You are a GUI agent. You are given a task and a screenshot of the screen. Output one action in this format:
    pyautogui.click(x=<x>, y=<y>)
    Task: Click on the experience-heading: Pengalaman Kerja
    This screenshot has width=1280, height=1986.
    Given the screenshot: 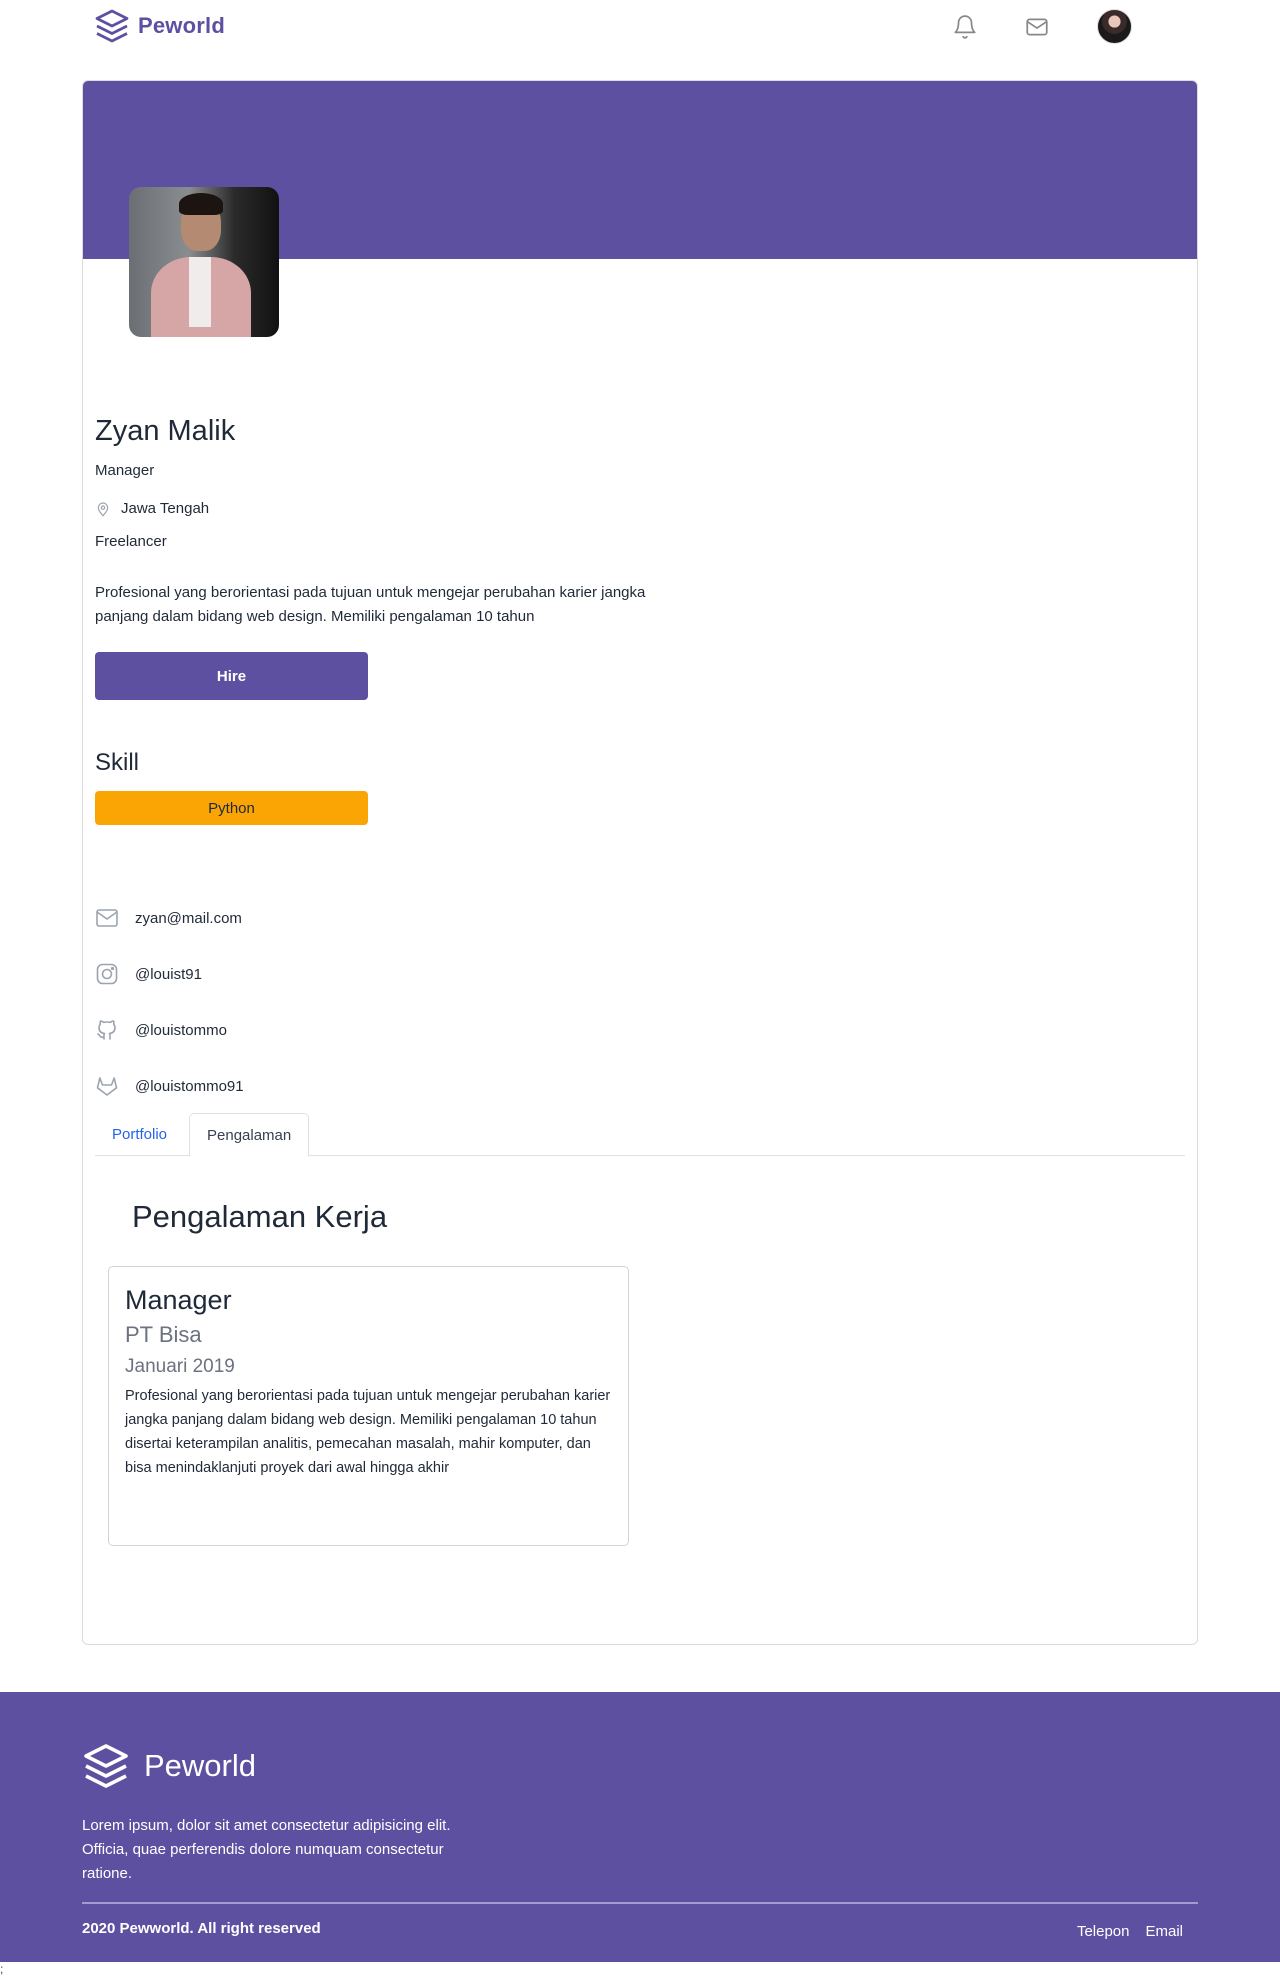 What is the action you would take?
    pyautogui.click(x=260, y=1216)
    